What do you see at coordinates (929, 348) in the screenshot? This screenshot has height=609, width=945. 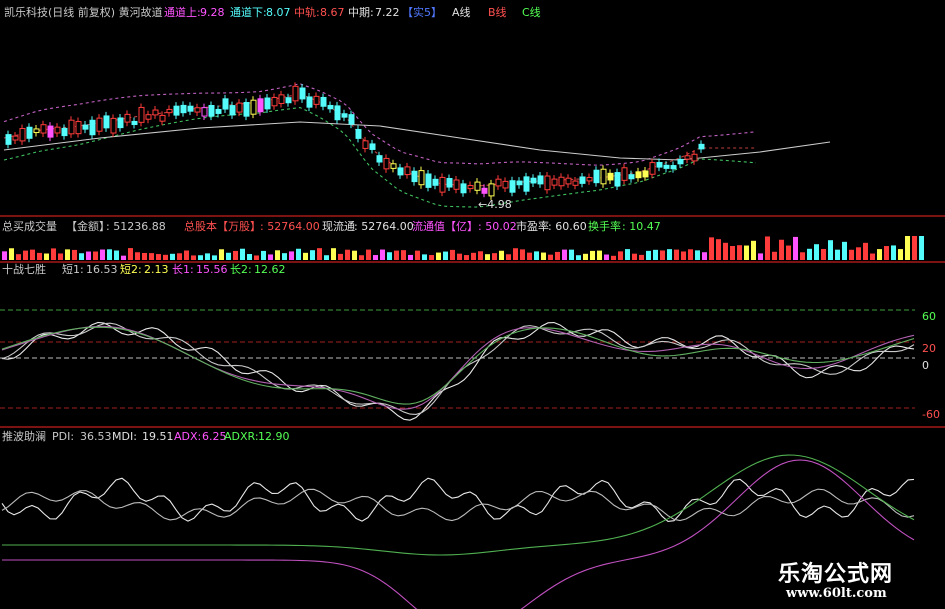 I see `axis-label-20: 20` at bounding box center [929, 348].